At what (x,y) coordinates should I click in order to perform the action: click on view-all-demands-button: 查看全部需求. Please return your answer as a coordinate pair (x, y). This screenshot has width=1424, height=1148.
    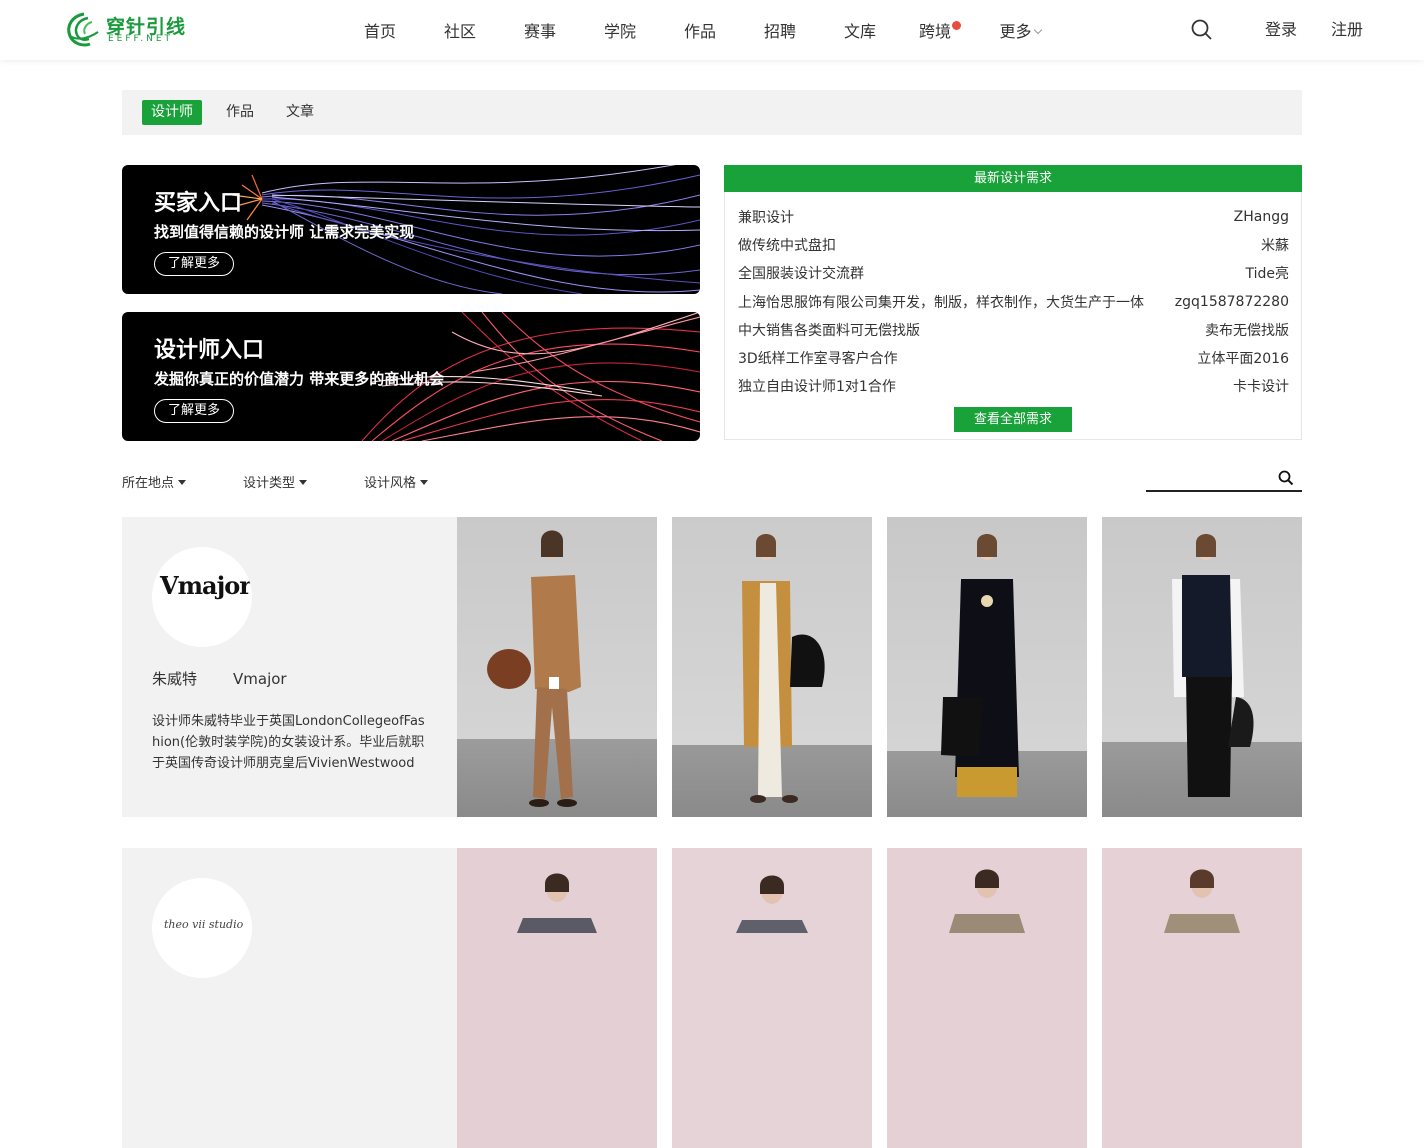
    Looking at the image, I should click on (1013, 419).